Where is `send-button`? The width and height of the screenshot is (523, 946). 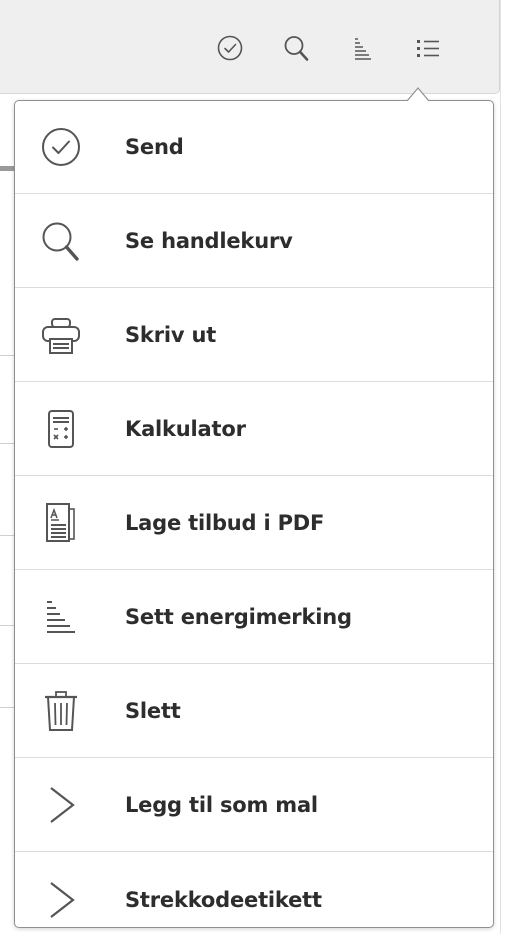
send-button is located at coordinates (230, 48).